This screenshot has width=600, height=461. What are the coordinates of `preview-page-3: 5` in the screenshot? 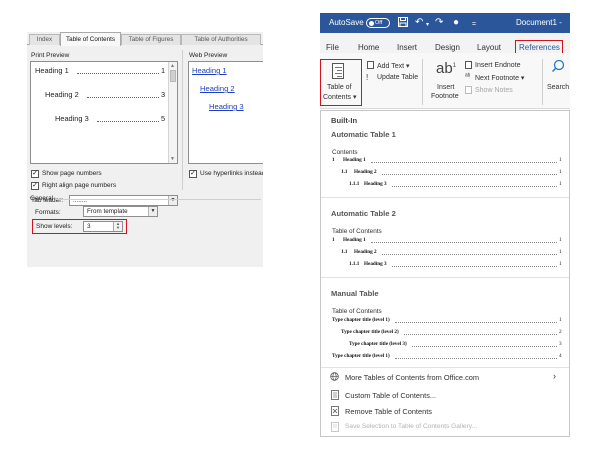 It's located at (163, 118).